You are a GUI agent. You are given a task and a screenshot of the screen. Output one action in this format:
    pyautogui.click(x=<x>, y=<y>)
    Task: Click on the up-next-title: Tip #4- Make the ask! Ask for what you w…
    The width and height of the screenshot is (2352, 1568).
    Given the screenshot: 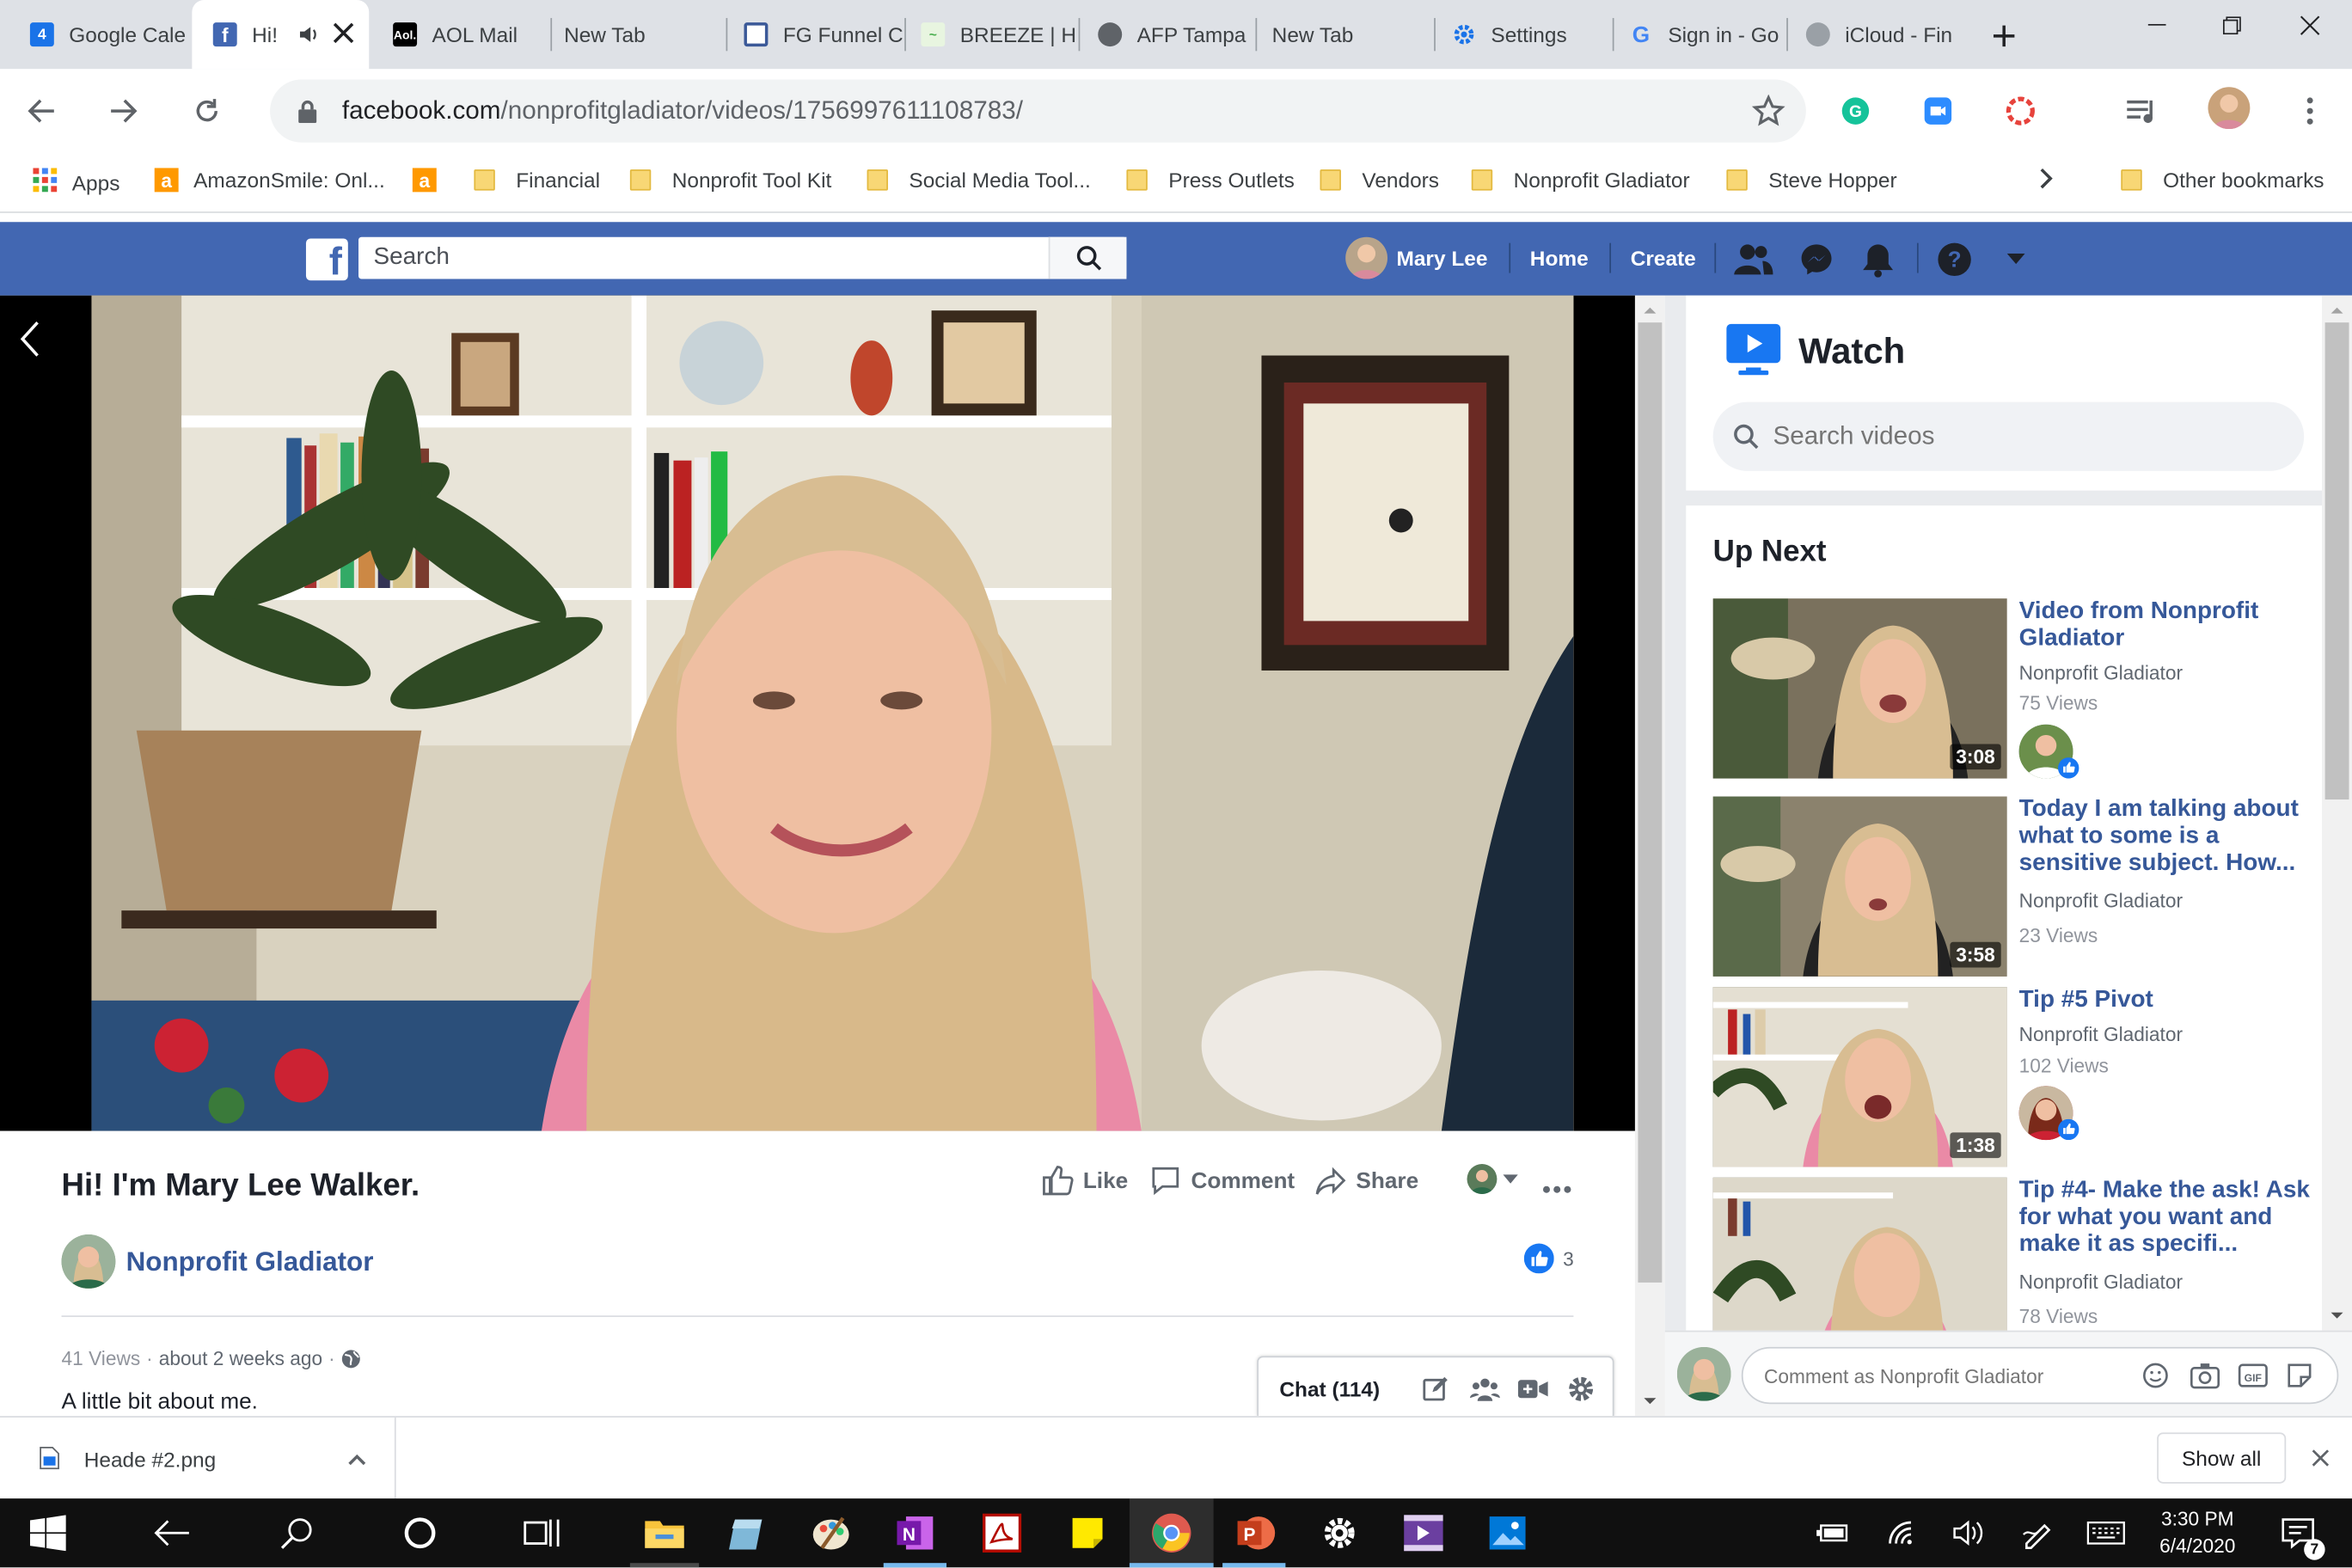 What is the action you would take?
    pyautogui.click(x=2166, y=1218)
    